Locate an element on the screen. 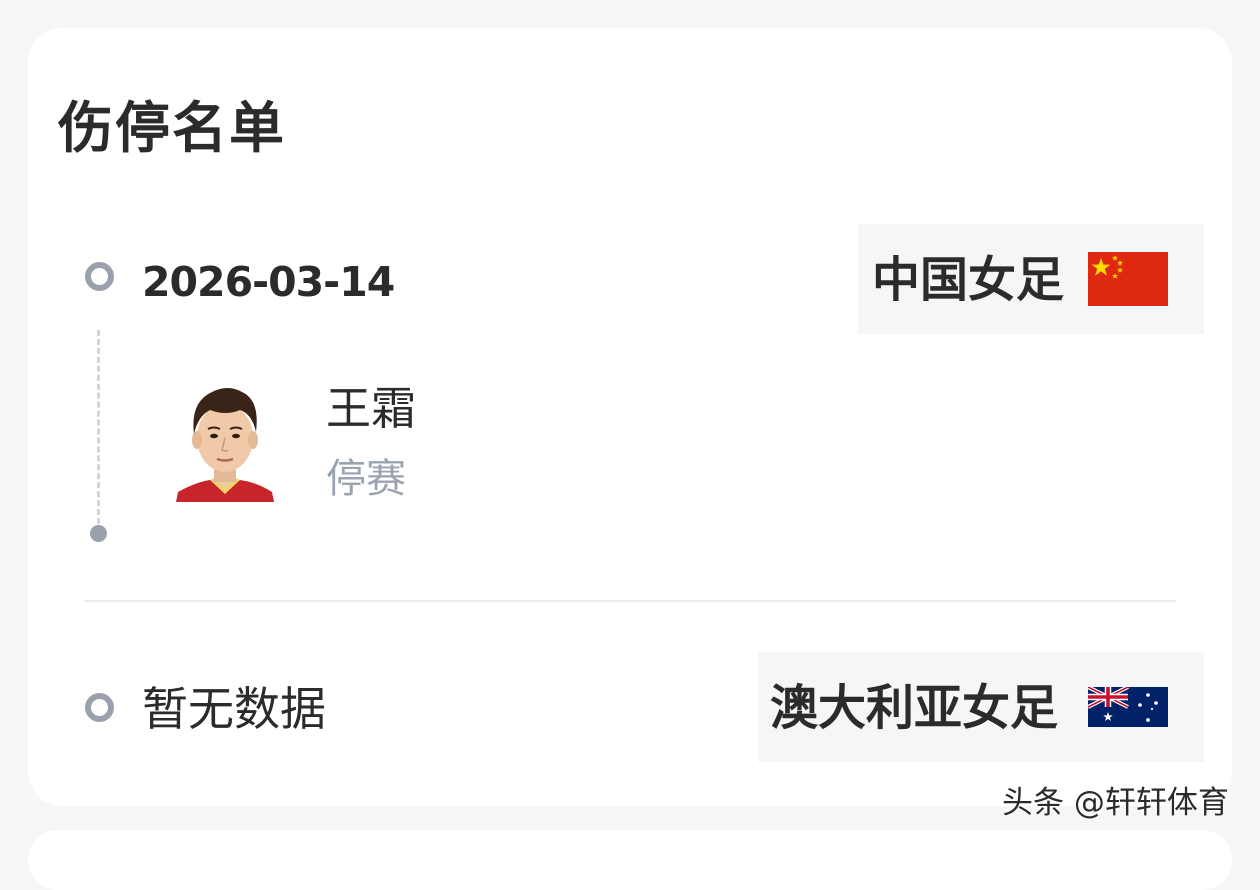 This screenshot has width=1260, height=890. match-date: 2026-03-14 is located at coordinates (268, 282).